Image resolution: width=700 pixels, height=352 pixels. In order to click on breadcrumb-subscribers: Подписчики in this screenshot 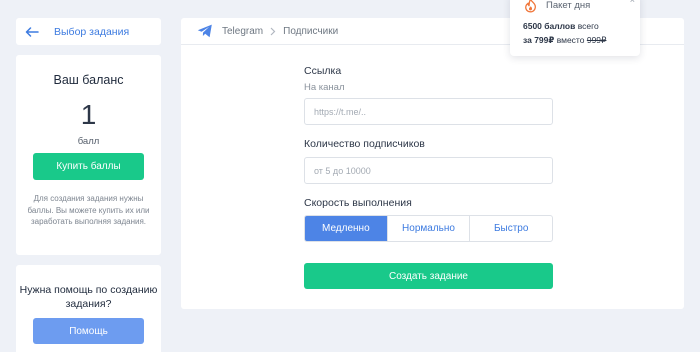, I will do `click(311, 31)`.